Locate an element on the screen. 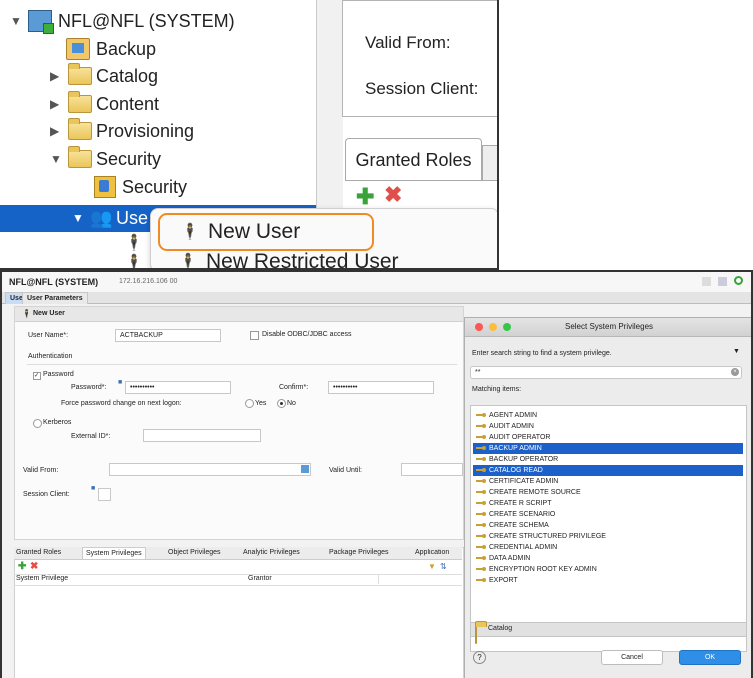 This screenshot has width=753, height=678. kerberos-radio is located at coordinates (37, 423).